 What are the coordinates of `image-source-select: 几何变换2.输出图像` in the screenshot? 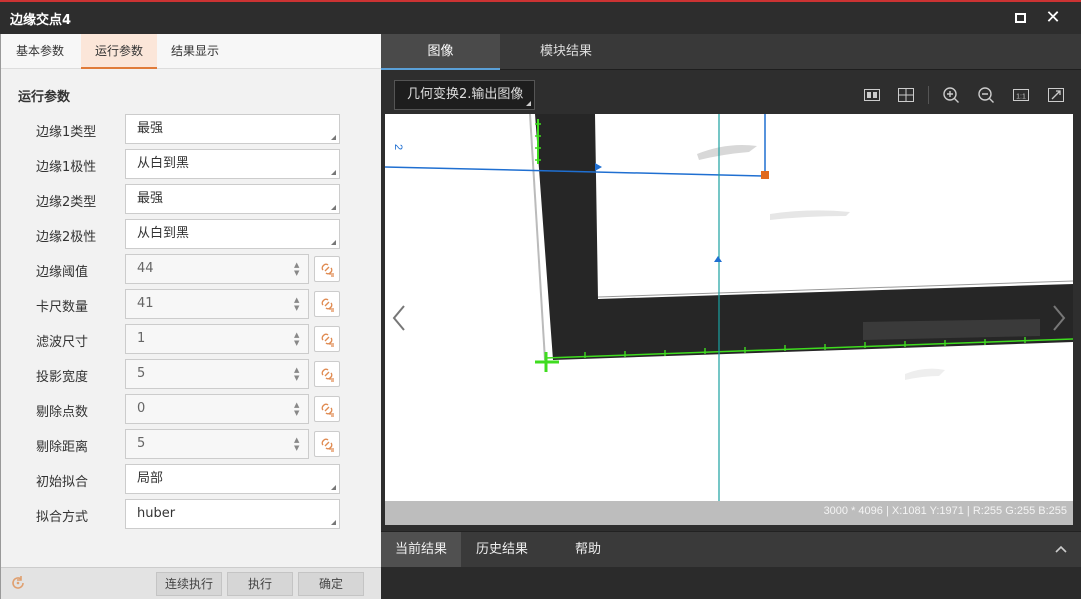 It's located at (464, 95).